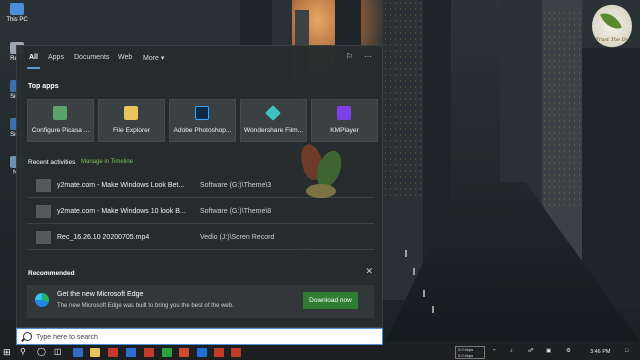 The image size is (640, 360). What do you see at coordinates (51, 273) in the screenshot?
I see `recommended-heading: Recommended` at bounding box center [51, 273].